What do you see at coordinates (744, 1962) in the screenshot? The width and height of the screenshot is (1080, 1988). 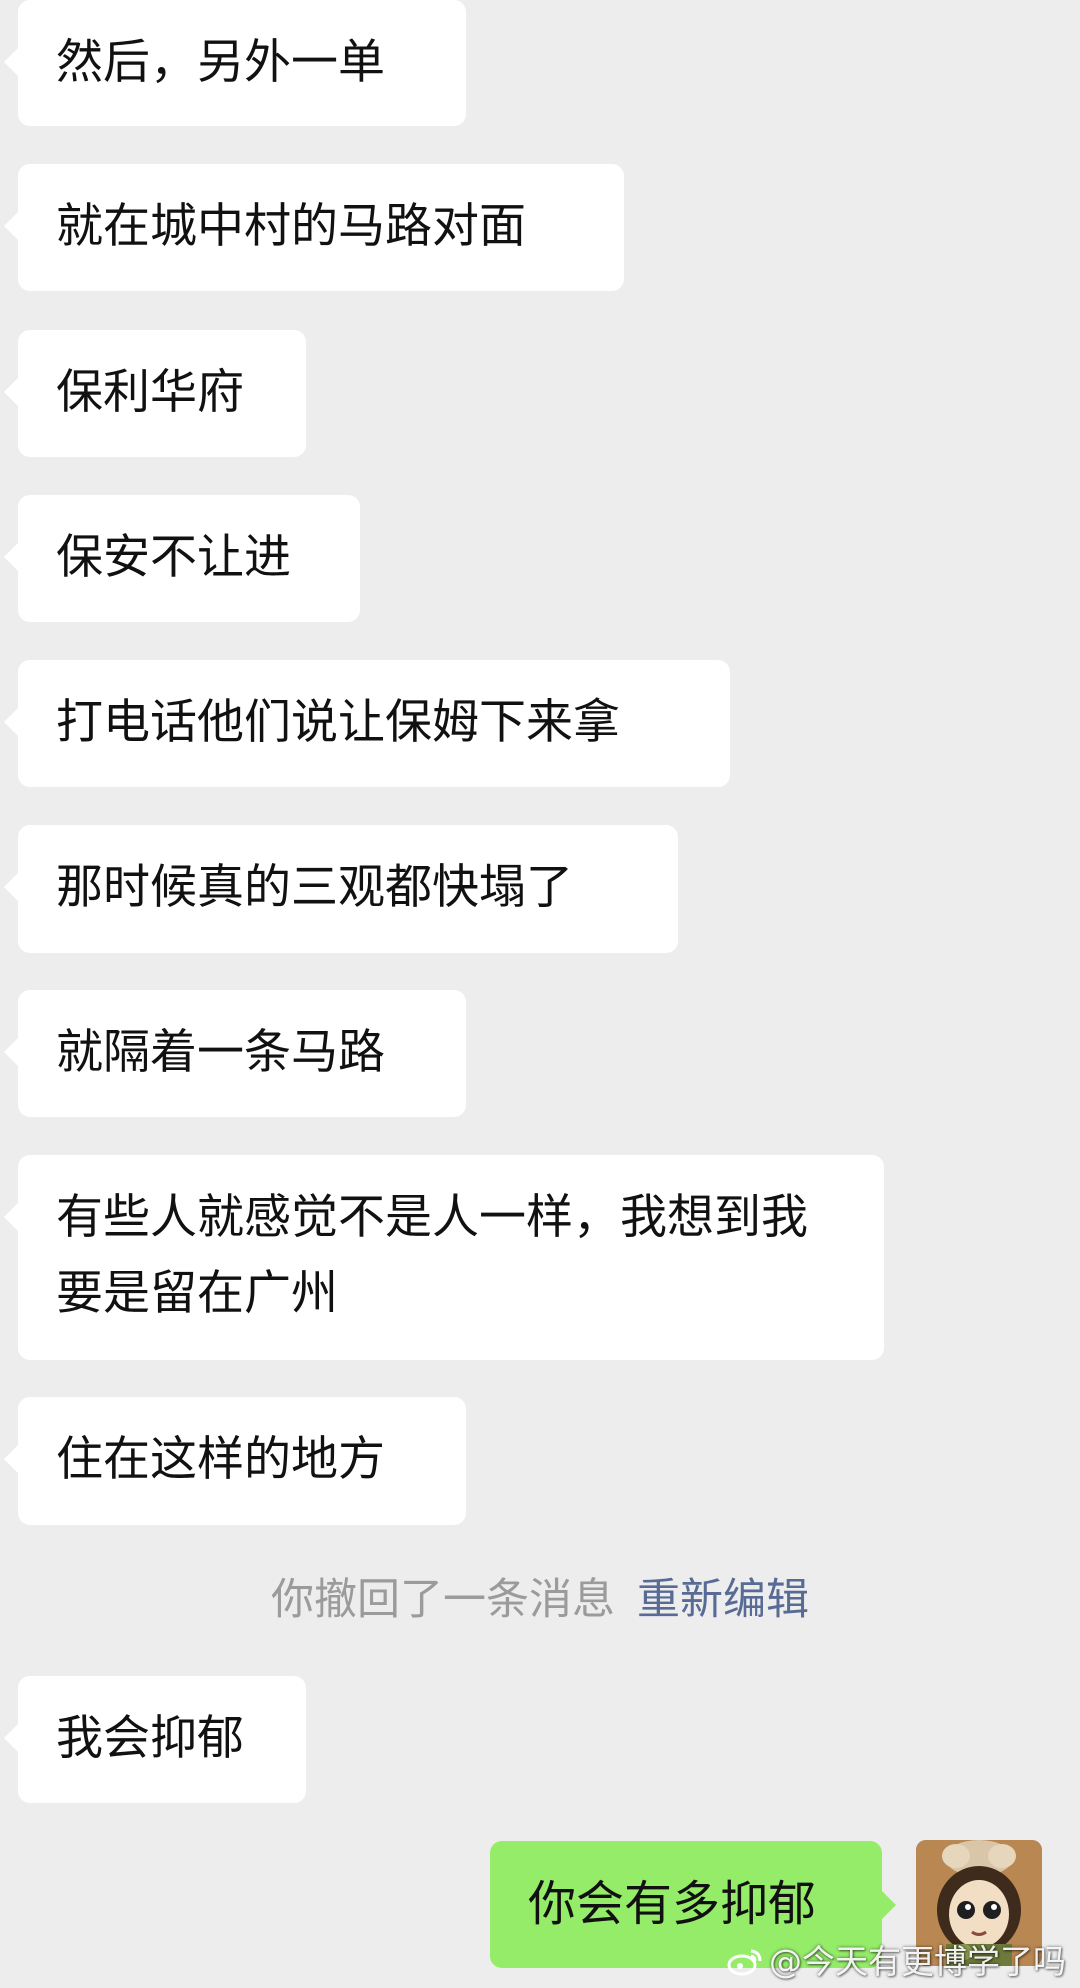 I see `weibo-logo-icon` at bounding box center [744, 1962].